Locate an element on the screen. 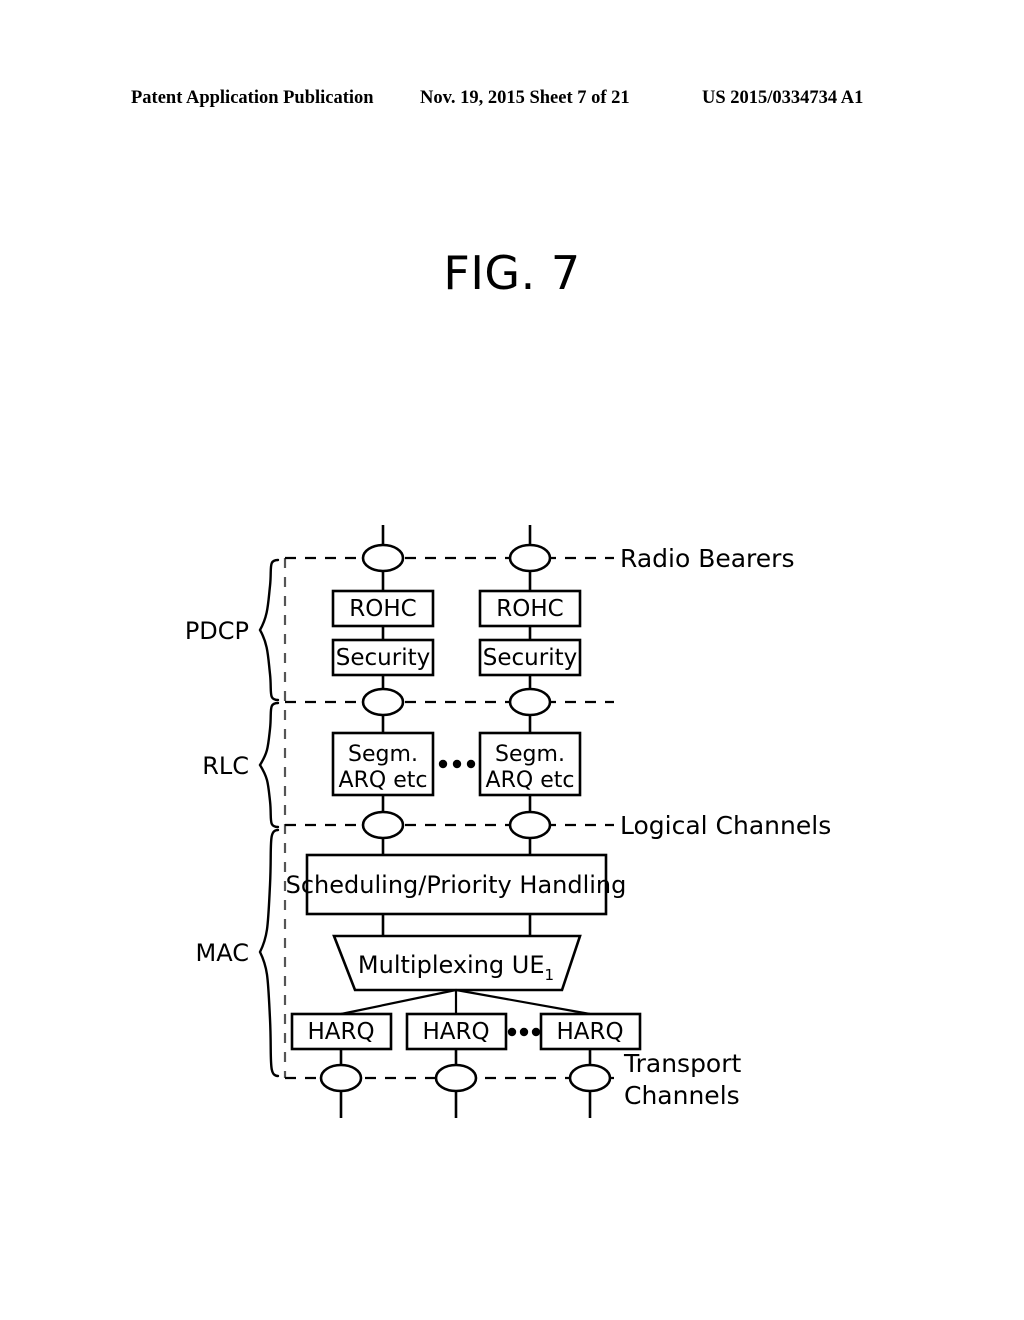 This screenshot has width=1024, height=1320. brace-mac is located at coordinates (269, 953).